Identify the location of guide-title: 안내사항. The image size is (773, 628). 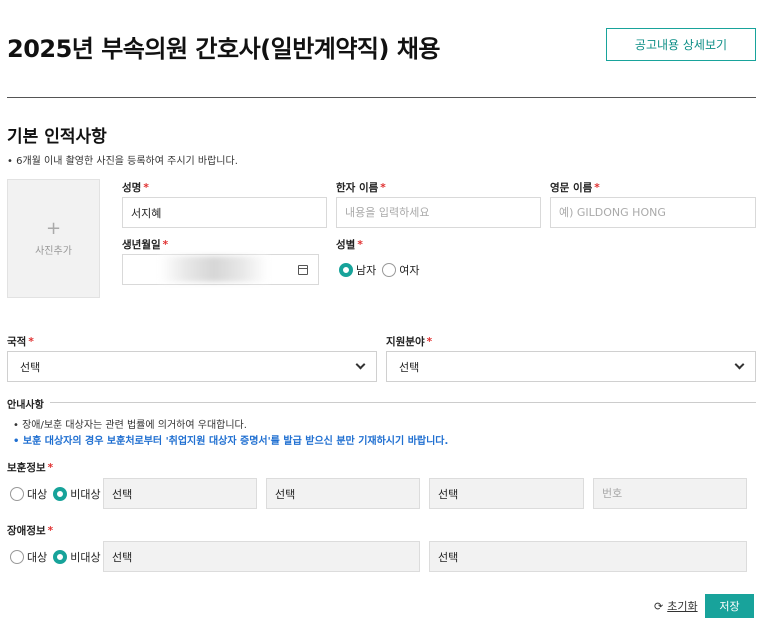
(25, 405).